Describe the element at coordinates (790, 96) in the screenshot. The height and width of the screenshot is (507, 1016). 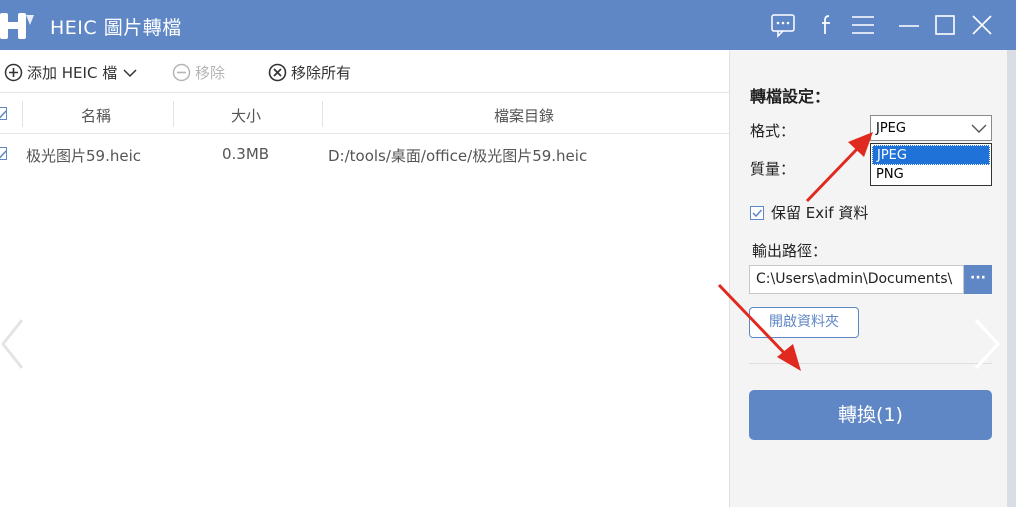
I see `settings-title: 轉檔設定：` at that location.